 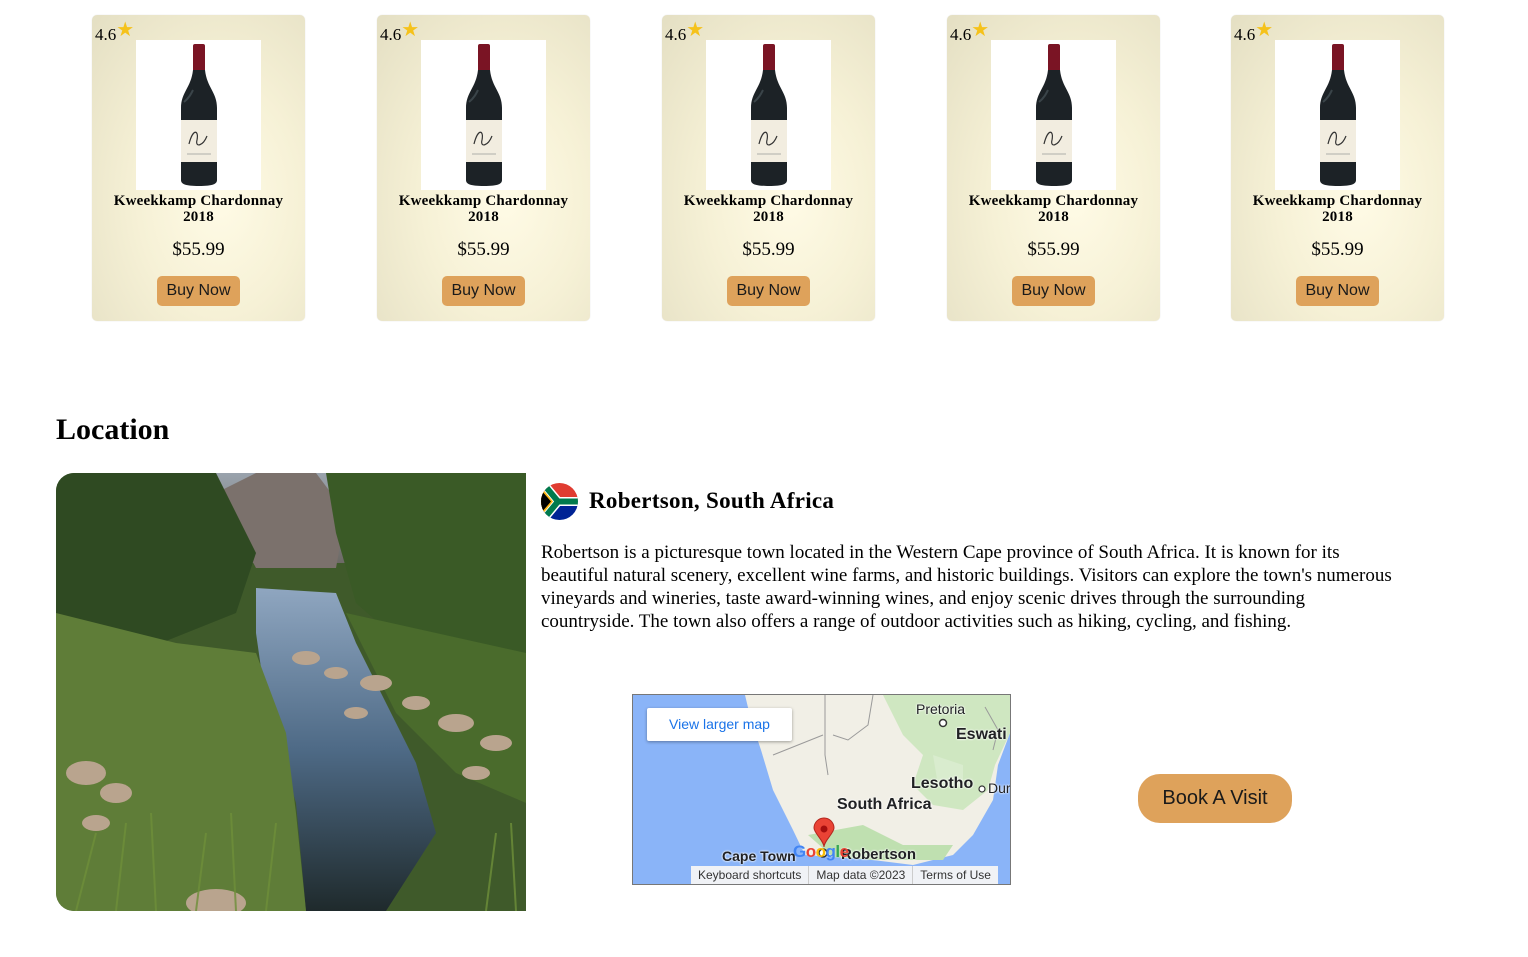 What do you see at coordinates (955, 875) in the screenshot?
I see `terms-of-use-link: Terms of Use` at bounding box center [955, 875].